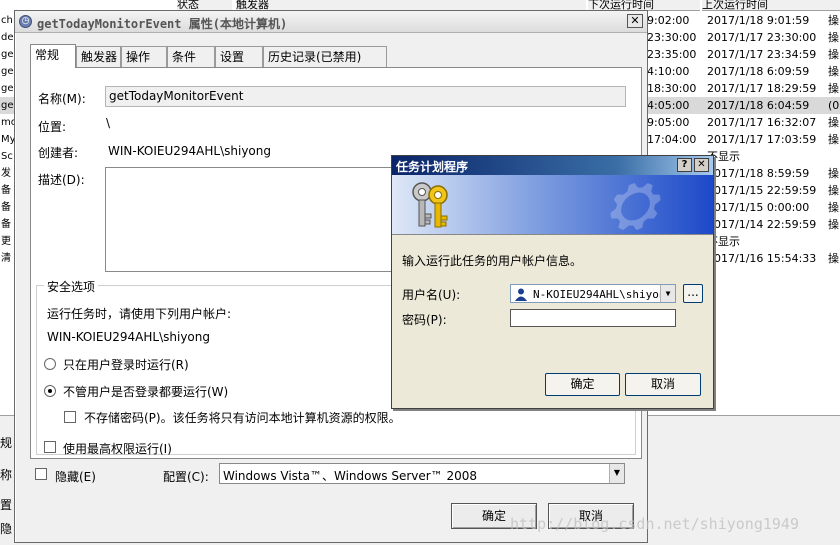 This screenshot has width=840, height=545. I want to click on configure-label: 配置(C):, so click(186, 477).